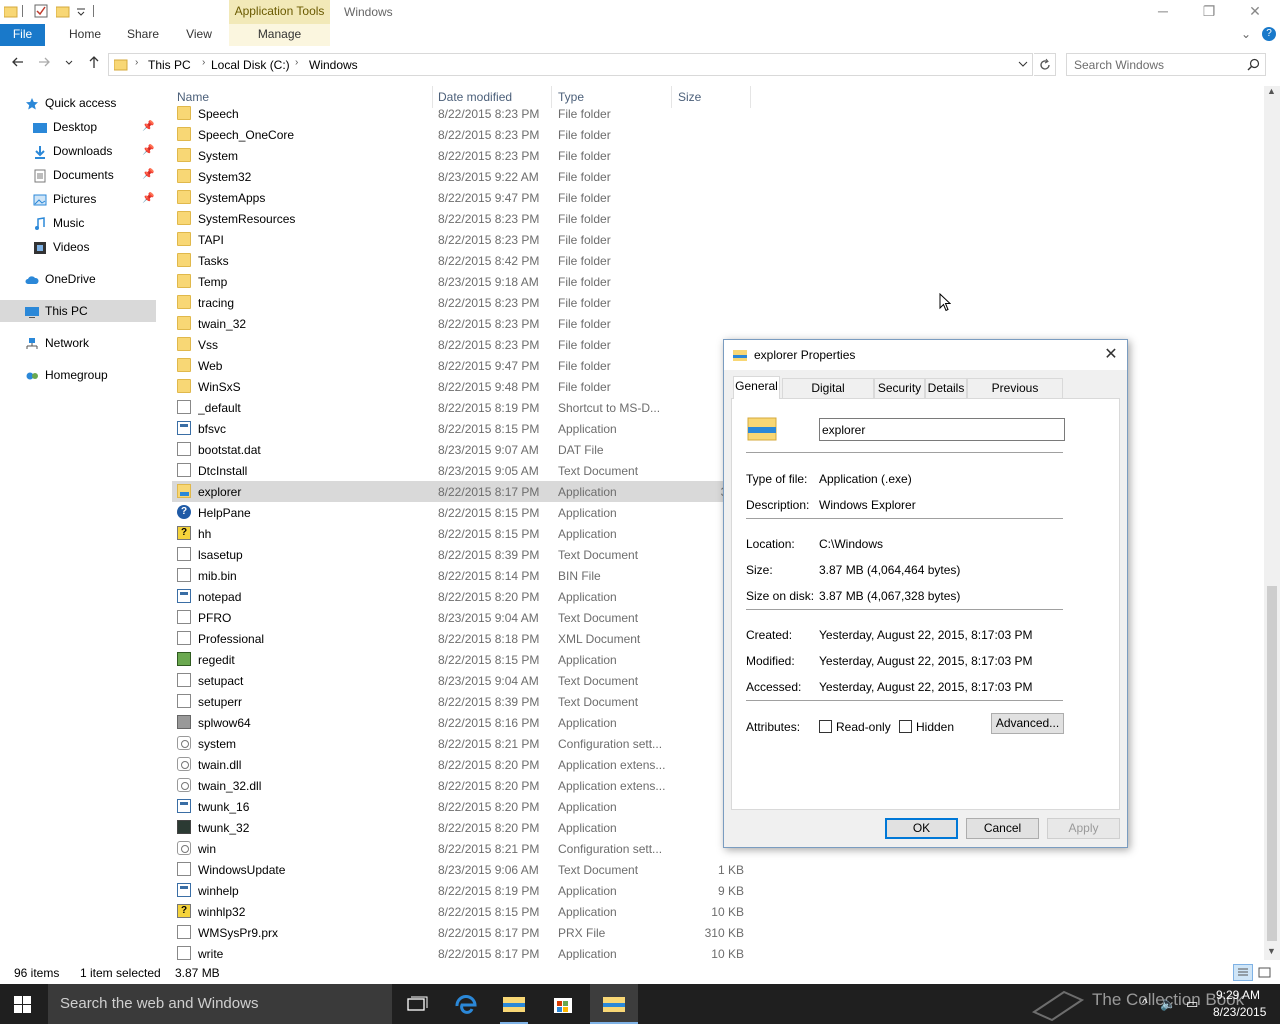 The image size is (1280, 1024). What do you see at coordinates (1272, 763) in the screenshot?
I see `scrollbar-thumb` at bounding box center [1272, 763].